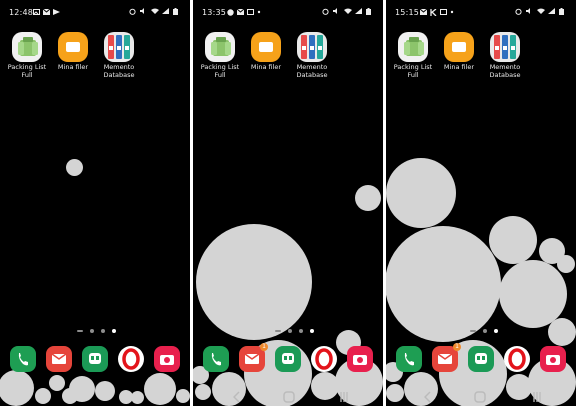  Describe the element at coordinates (59, 359) in the screenshot. I see `messages-app-icon` at that location.